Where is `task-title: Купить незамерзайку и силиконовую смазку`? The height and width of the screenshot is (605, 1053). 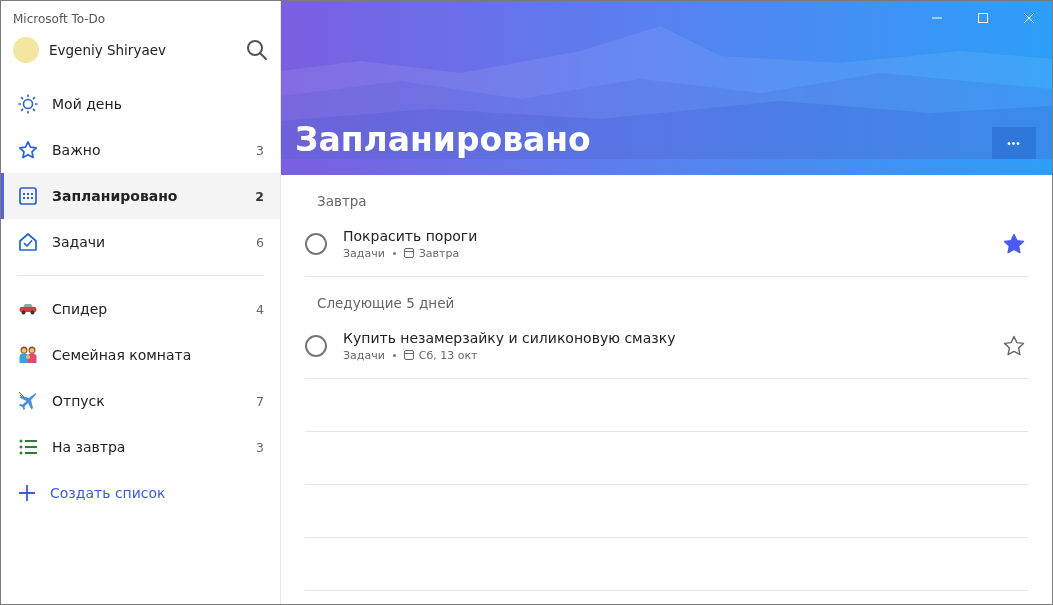 task-title: Купить незамерзайку и силиконовую смазку is located at coordinates (510, 337).